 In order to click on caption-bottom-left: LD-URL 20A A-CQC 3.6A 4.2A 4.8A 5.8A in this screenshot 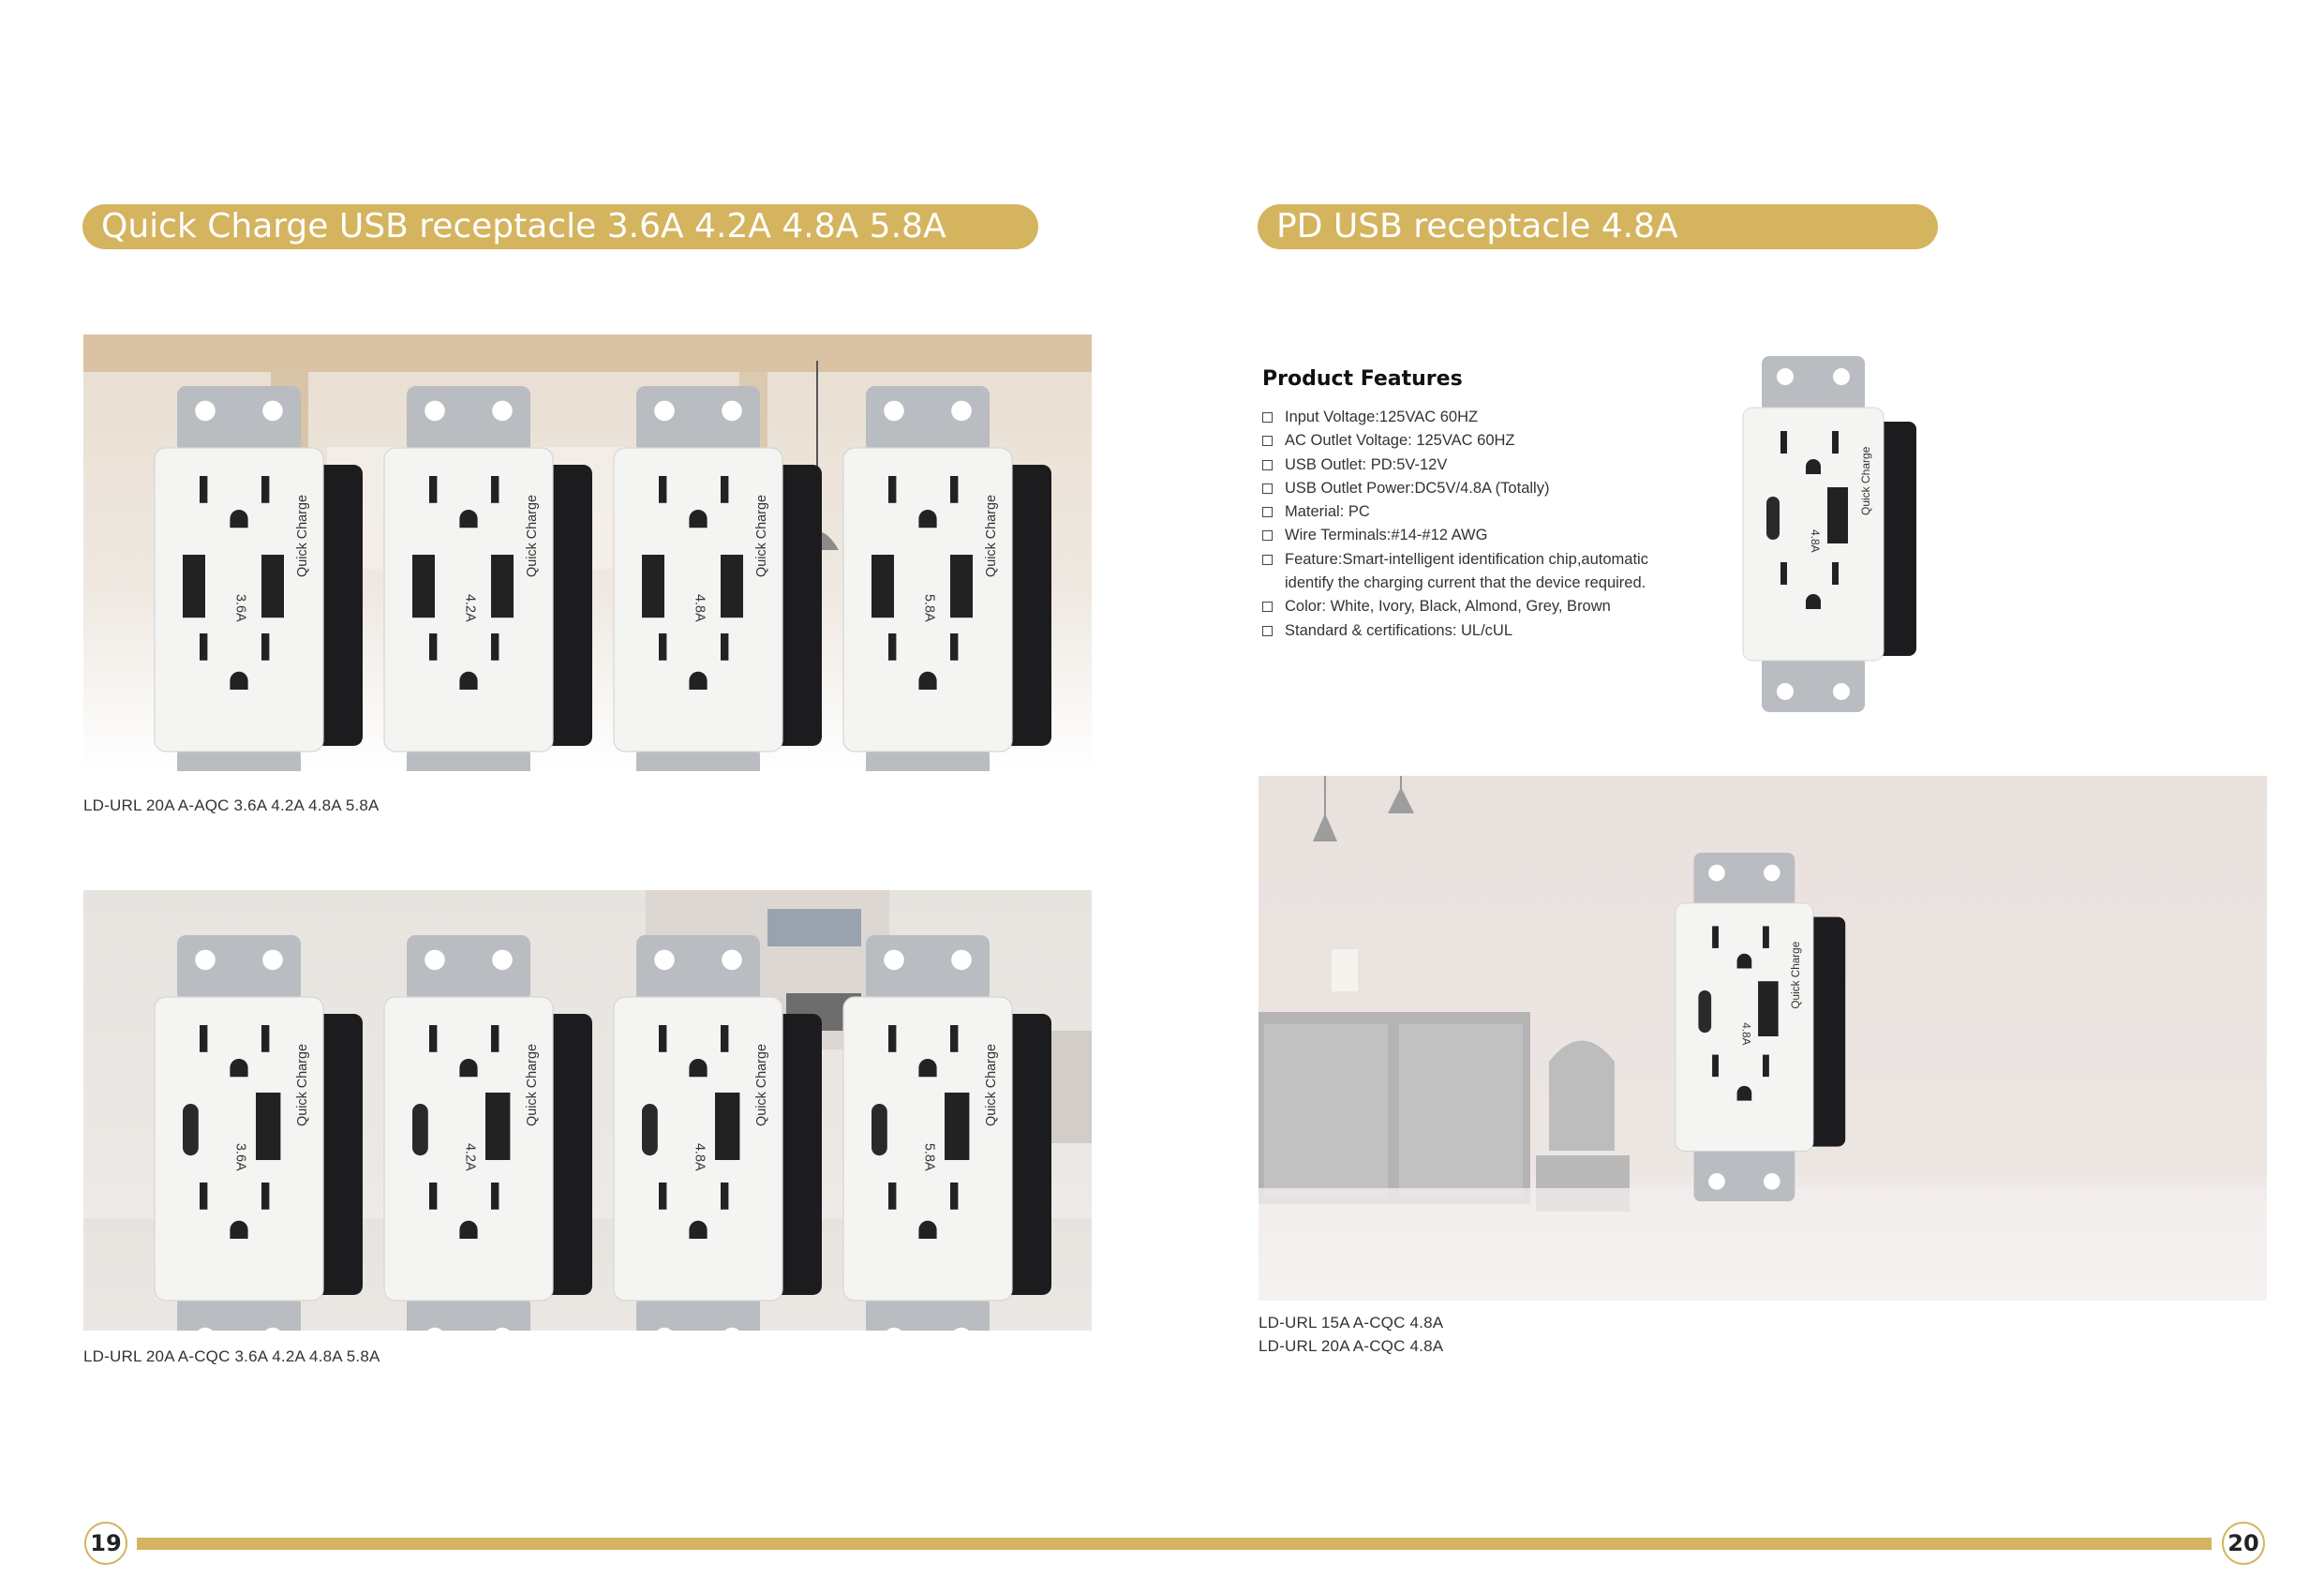, I will do `click(231, 1356)`.